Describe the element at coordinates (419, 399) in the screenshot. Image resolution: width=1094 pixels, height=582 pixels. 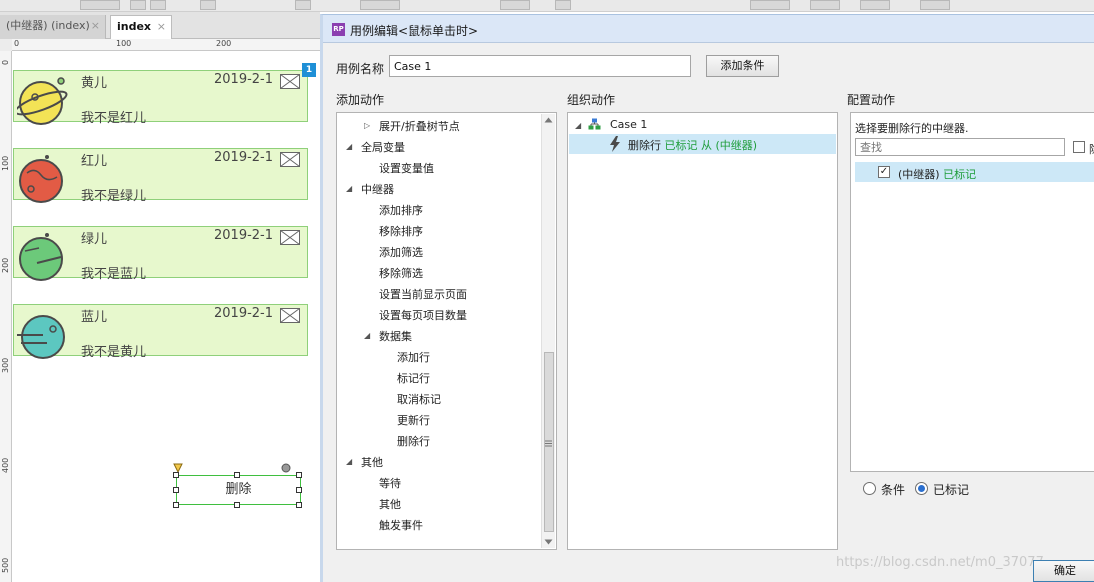
I see `action-tree-item: 取消标记` at that location.